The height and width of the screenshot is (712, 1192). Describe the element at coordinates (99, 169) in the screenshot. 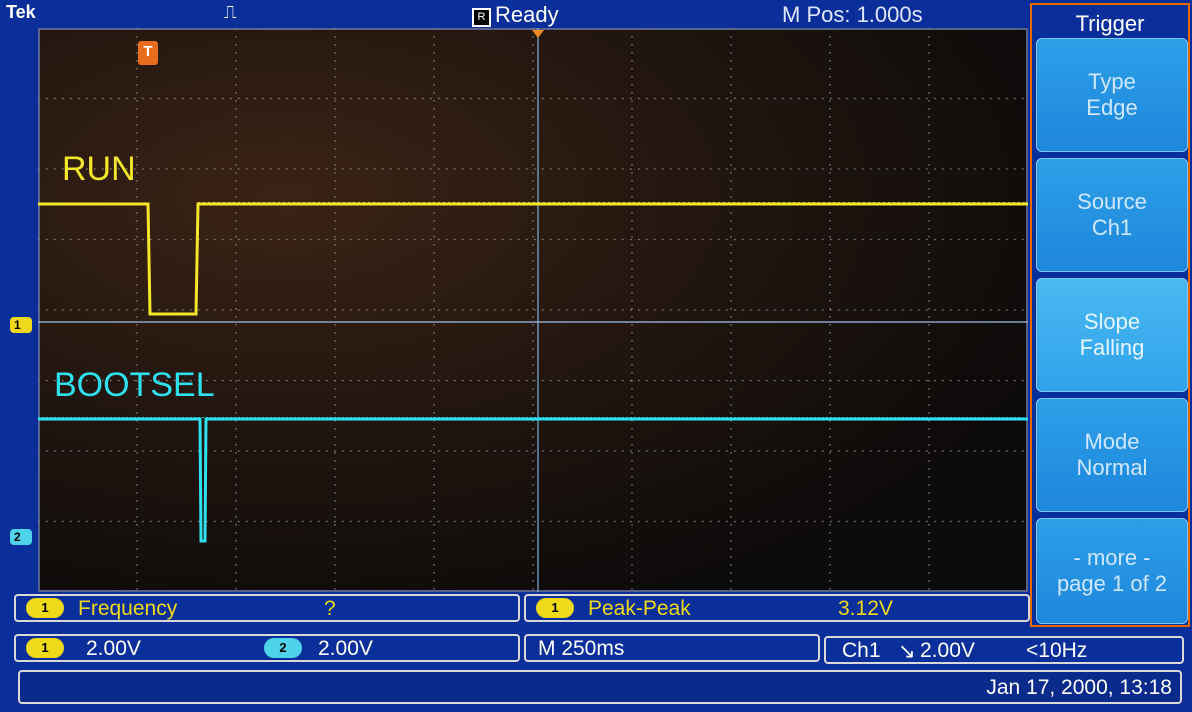

I see `ch1-trace-label: RUN` at that location.